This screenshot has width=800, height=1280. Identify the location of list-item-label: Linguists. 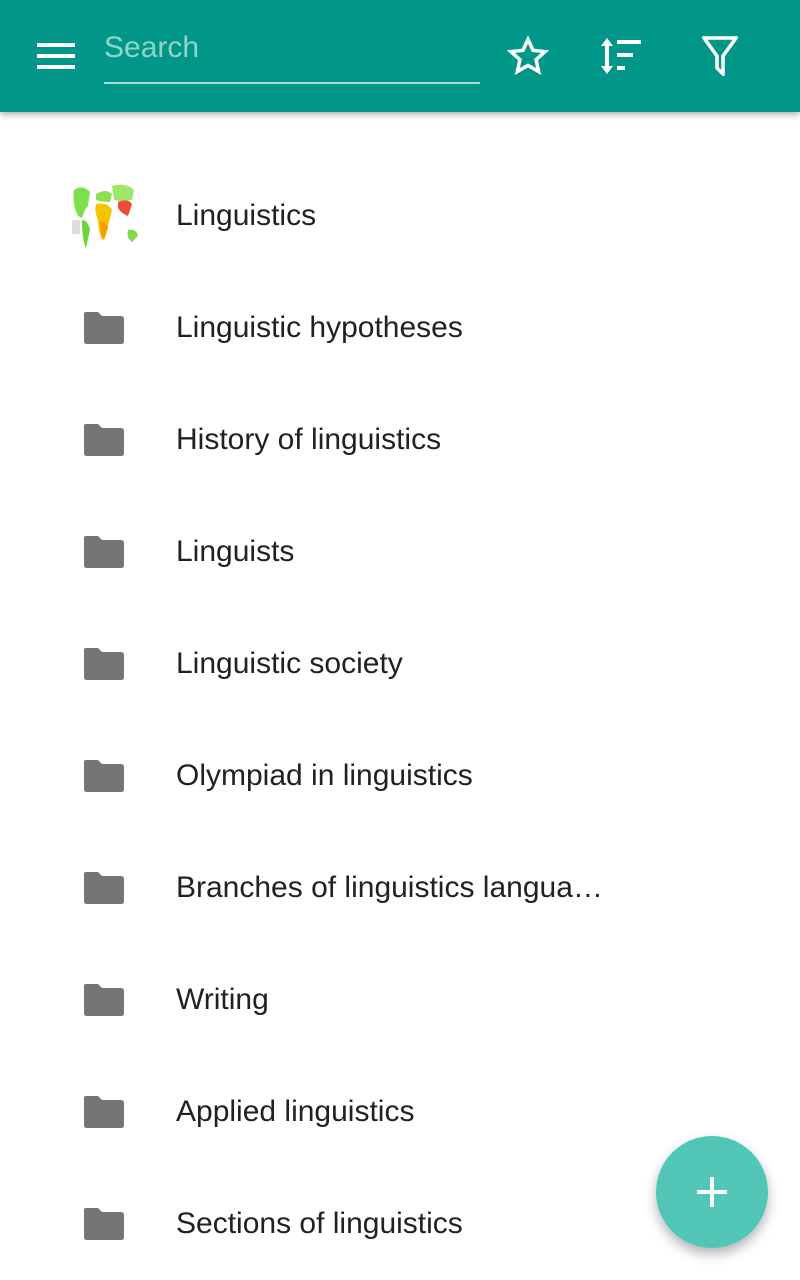
(235, 551).